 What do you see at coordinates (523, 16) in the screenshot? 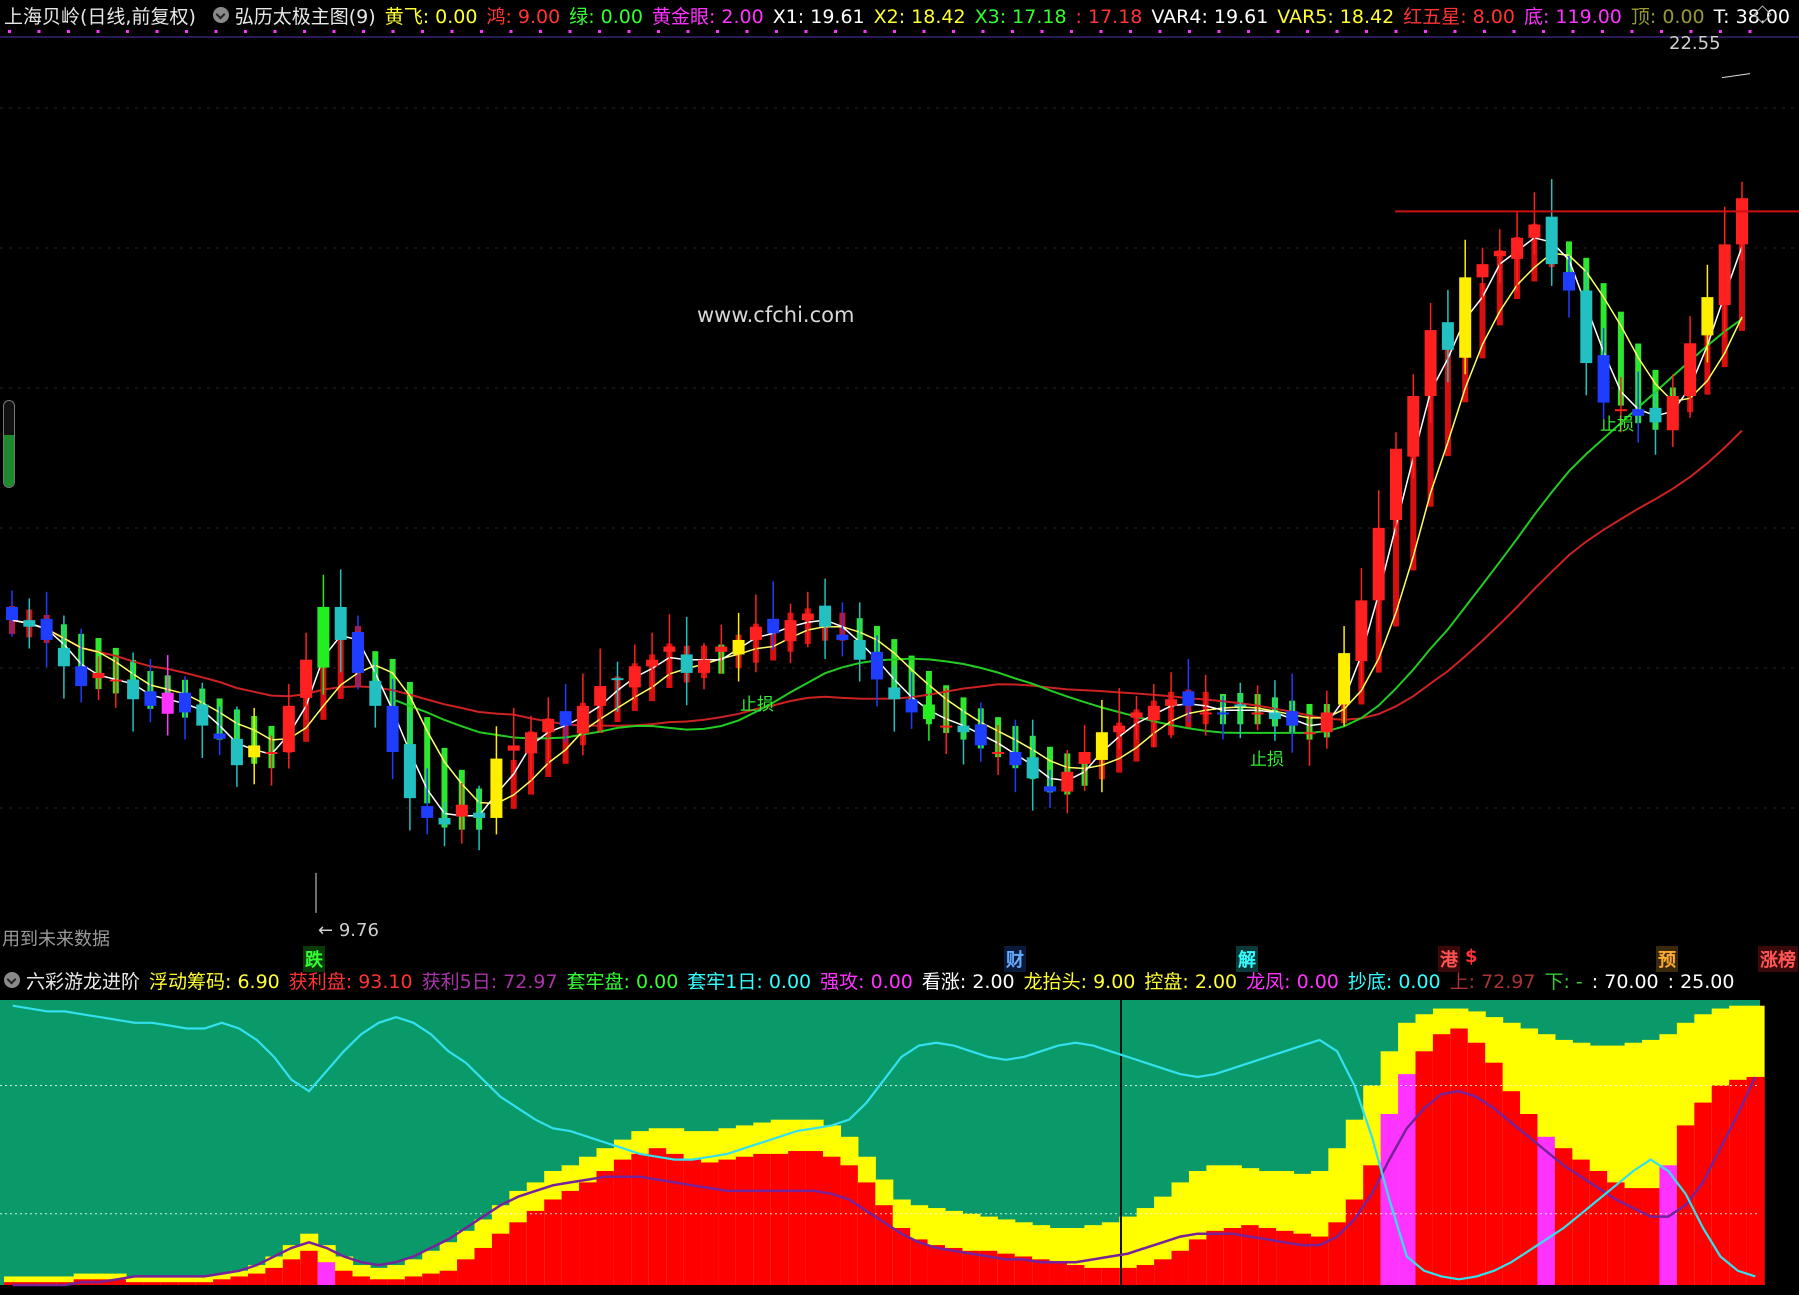
I see `indicator-value-1: 鸿: 9.00` at bounding box center [523, 16].